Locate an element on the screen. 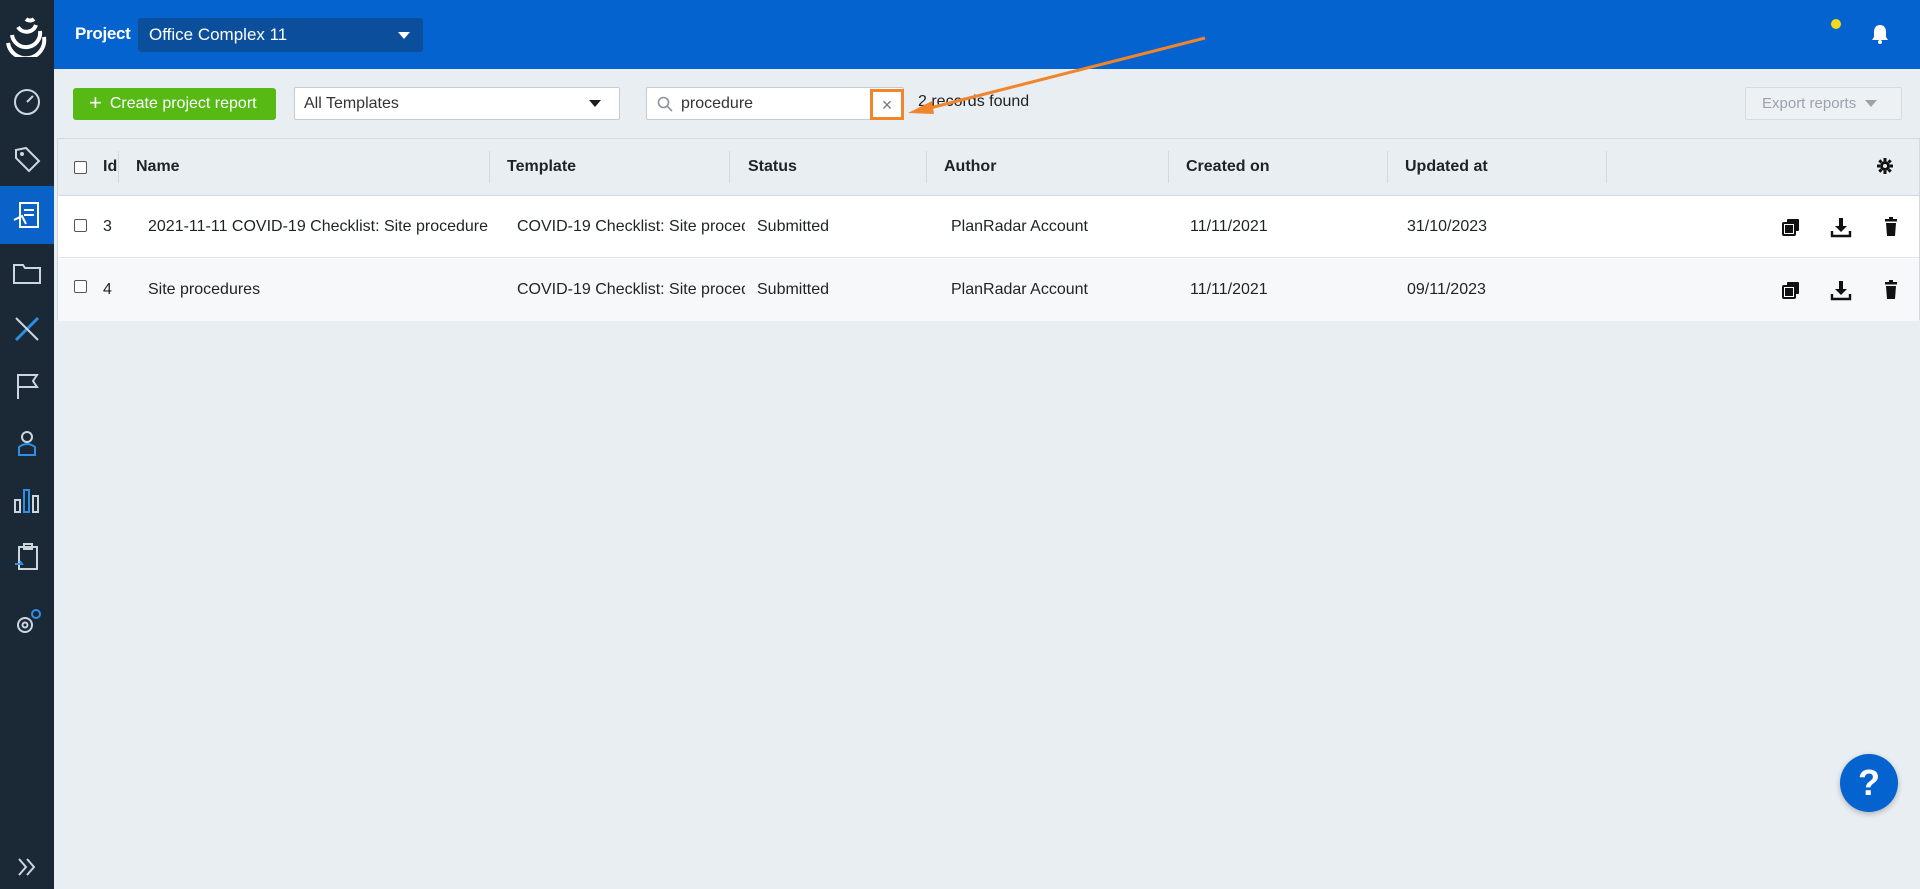 This screenshot has width=1920, height=889. sidebar-item-plans is located at coordinates (27, 329).